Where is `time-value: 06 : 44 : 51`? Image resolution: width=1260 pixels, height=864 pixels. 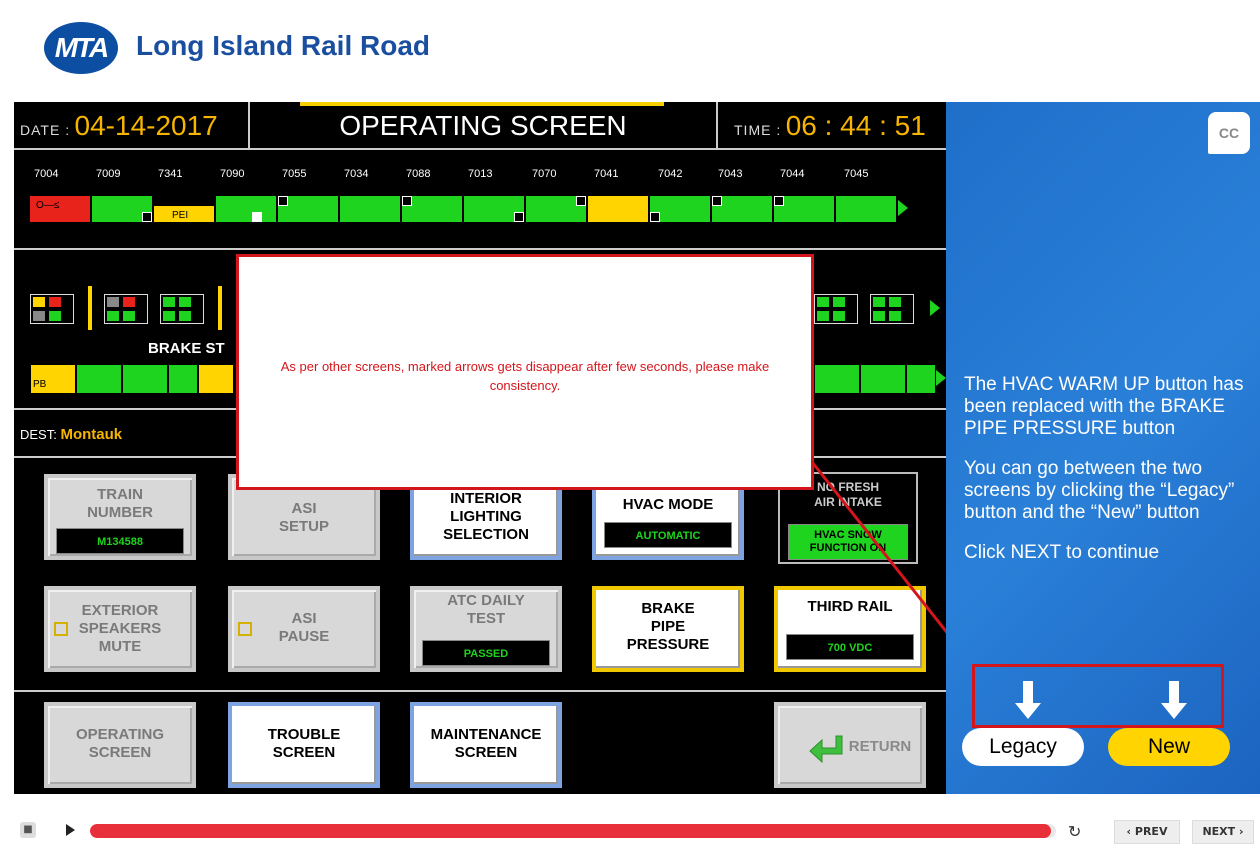 time-value: 06 : 44 : 51 is located at coordinates (855, 125).